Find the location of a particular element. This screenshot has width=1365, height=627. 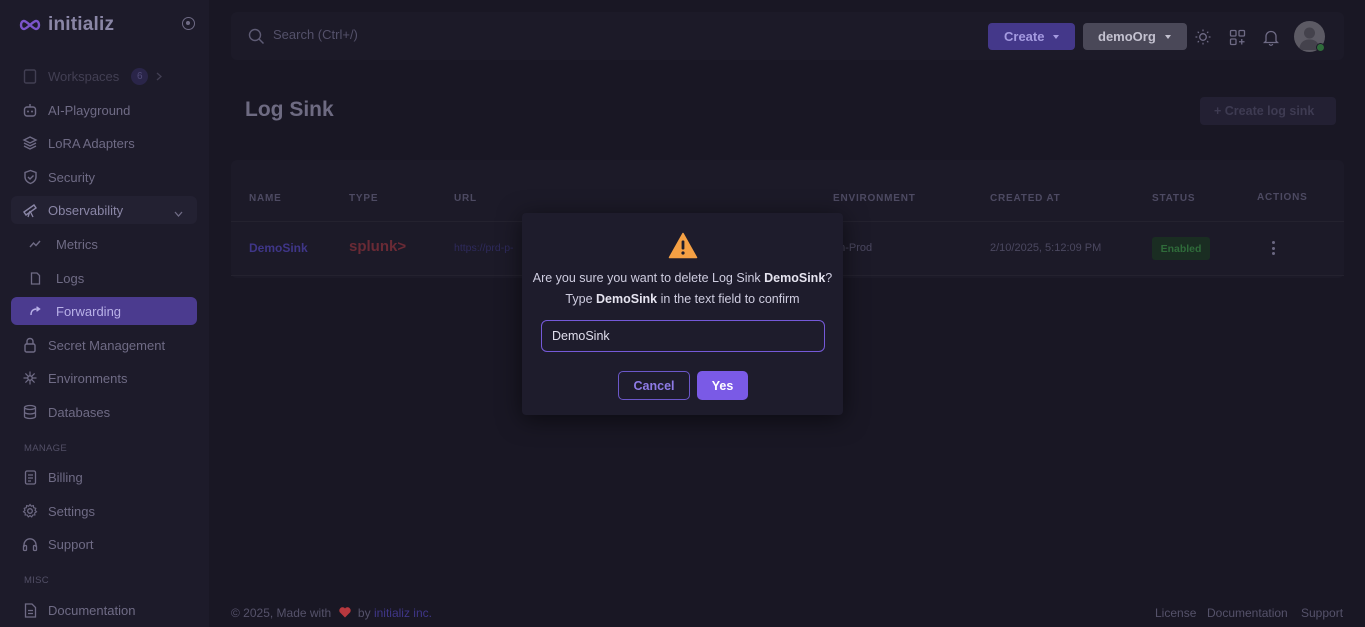

sidebar-item-observability: Observability is located at coordinates (104, 210).